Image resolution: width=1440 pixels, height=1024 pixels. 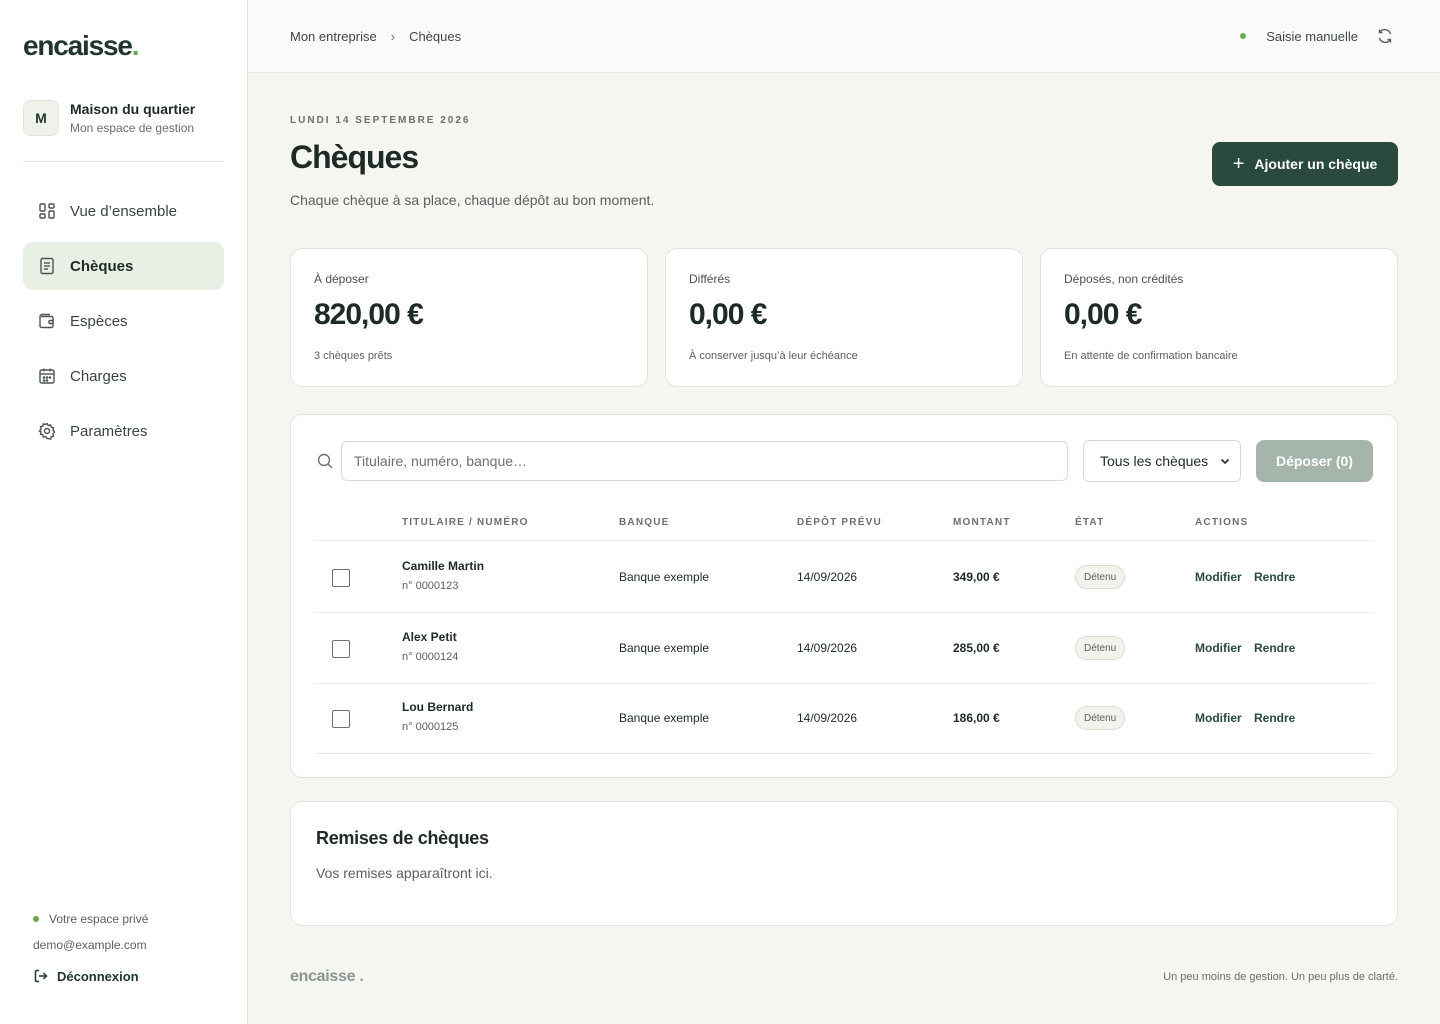 I want to click on sidebar-item-label: Chèques, so click(x=102, y=266).